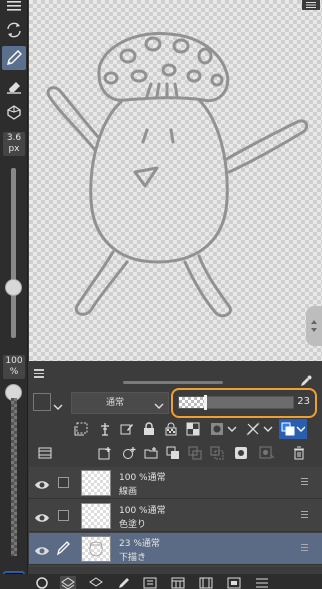  I want to click on layer-row: 100 %通常 色塗り, so click(175, 516).